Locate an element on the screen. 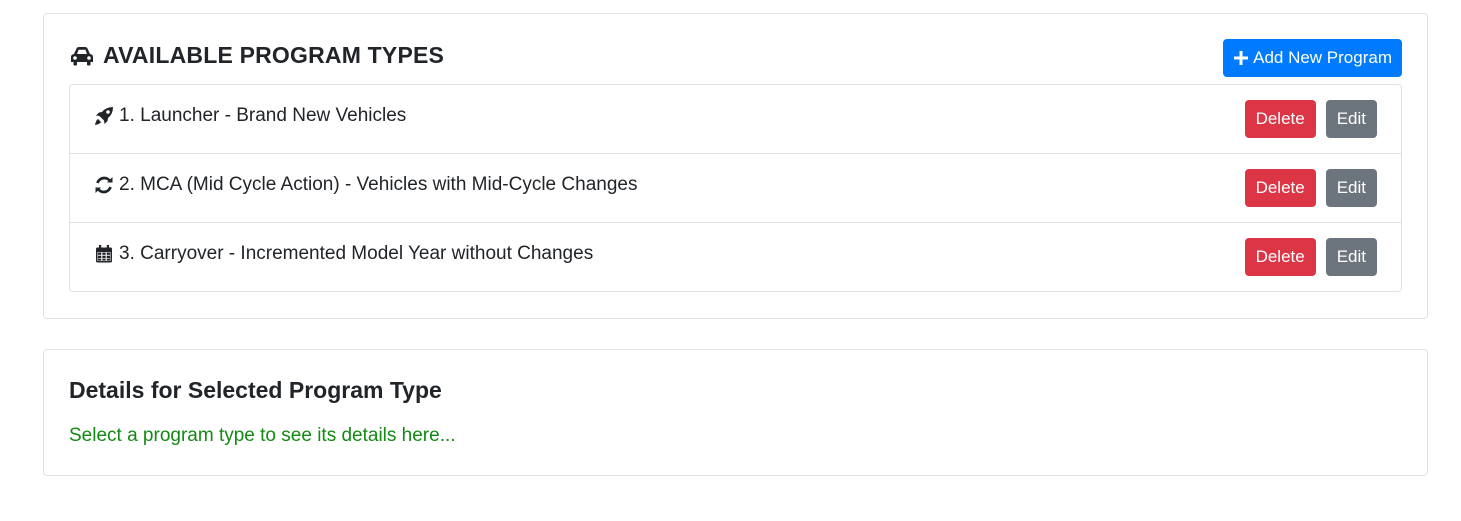 The width and height of the screenshot is (1461, 521). calendar-icon is located at coordinates (104, 254).